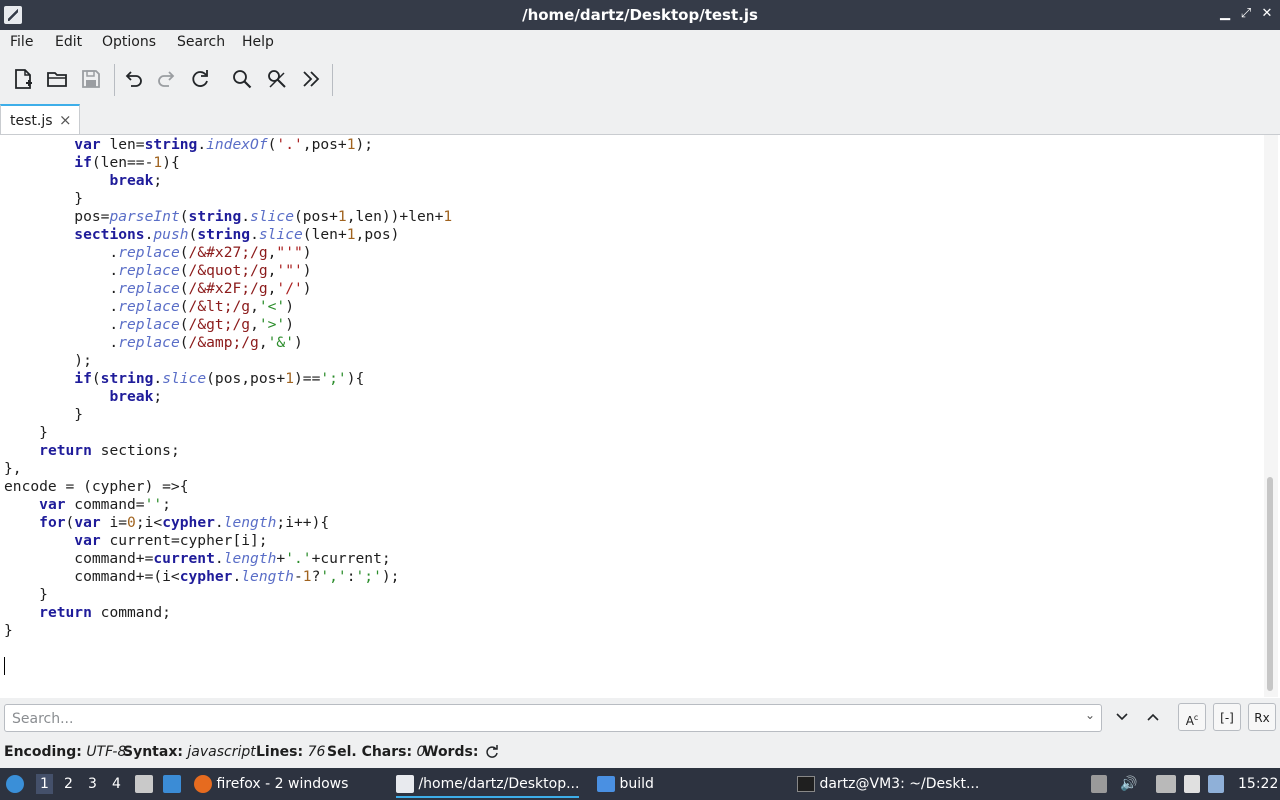 The height and width of the screenshot is (800, 1280). I want to click on tab-label: test.js, so click(31, 121).